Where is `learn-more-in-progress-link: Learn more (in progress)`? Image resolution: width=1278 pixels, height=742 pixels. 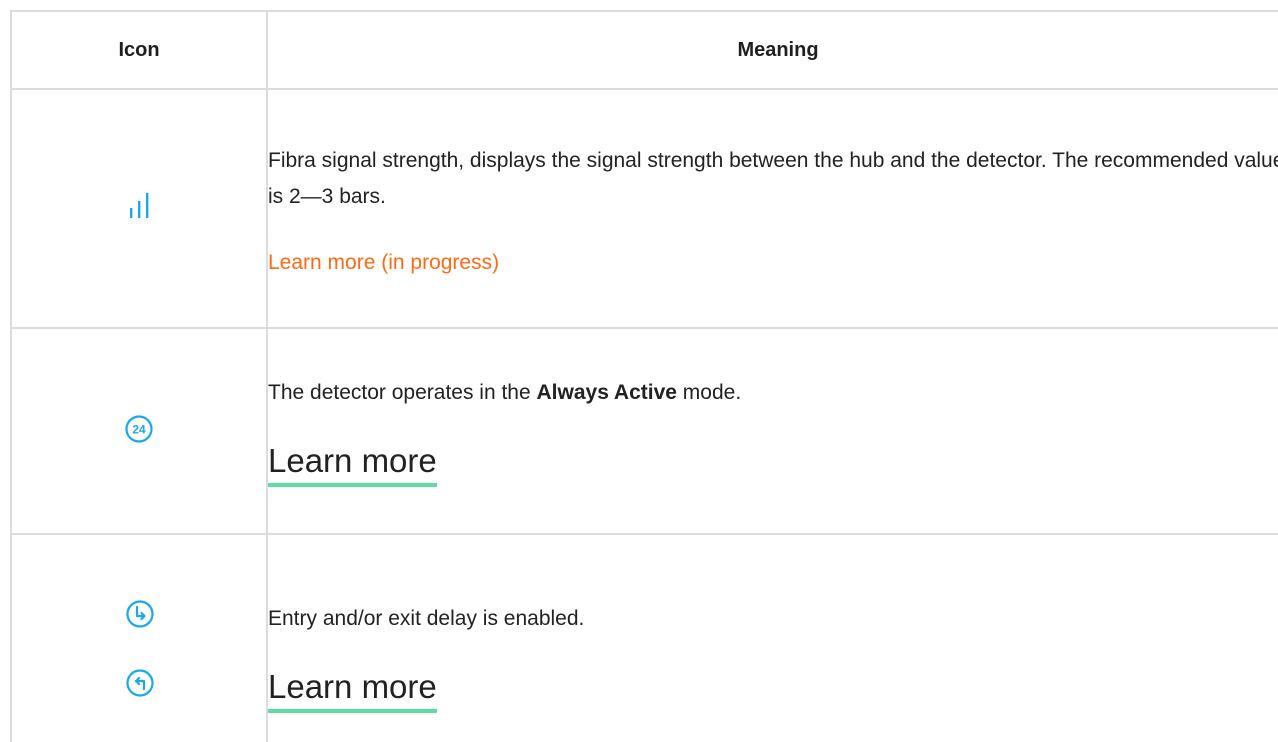 learn-more-in-progress-link: Learn more (in progress) is located at coordinates (383, 263).